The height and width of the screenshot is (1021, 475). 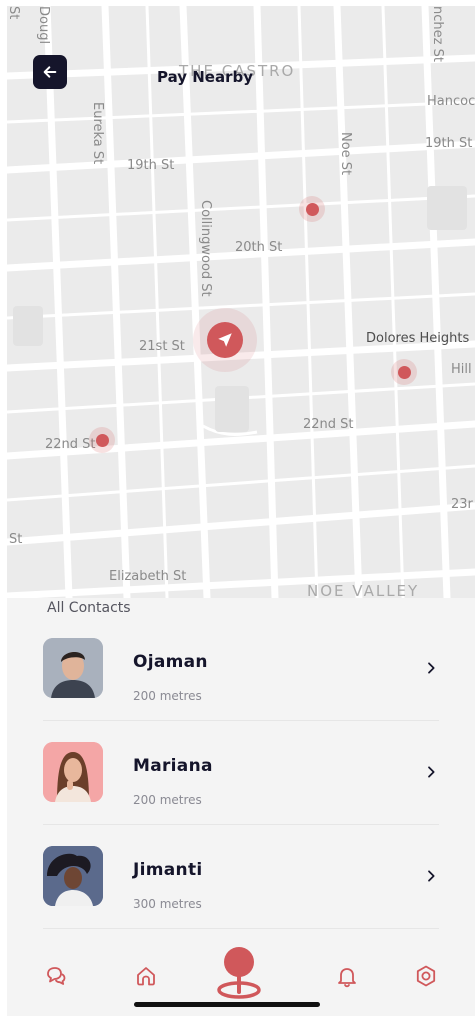 What do you see at coordinates (241, 674) in the screenshot?
I see `contact-item-ojaman: Ojaman 200 metres` at bounding box center [241, 674].